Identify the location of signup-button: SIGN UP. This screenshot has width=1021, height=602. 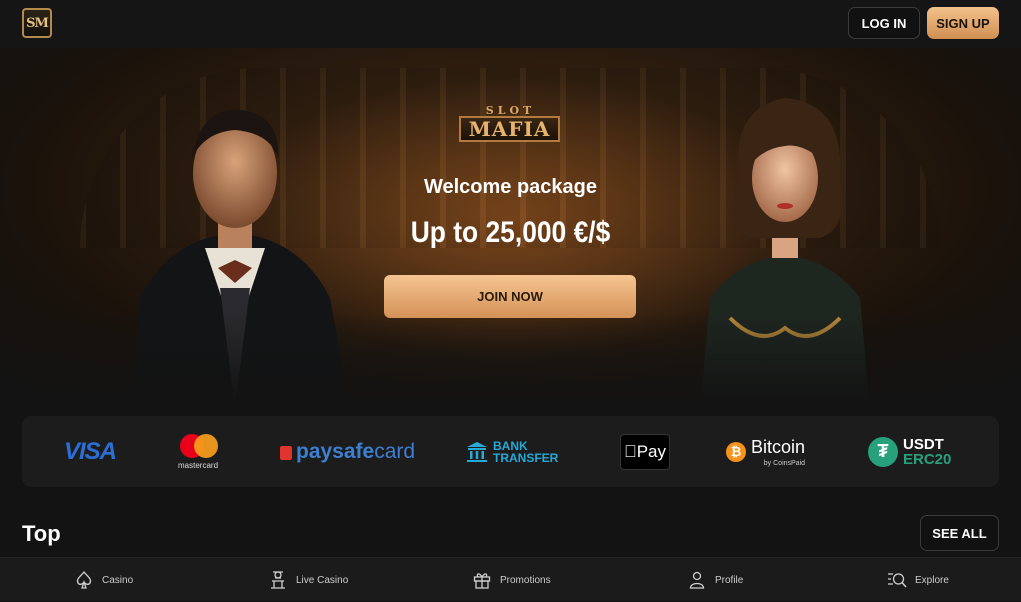
(963, 23).